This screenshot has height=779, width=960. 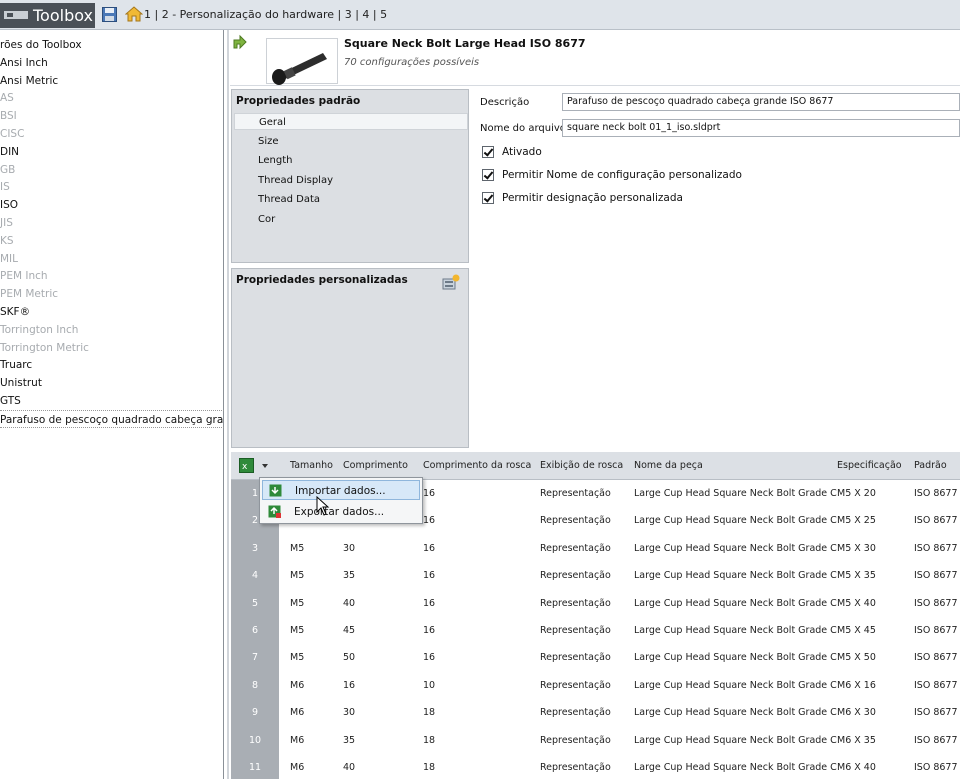 I want to click on table-cell: M6 X 35, so click(x=856, y=741).